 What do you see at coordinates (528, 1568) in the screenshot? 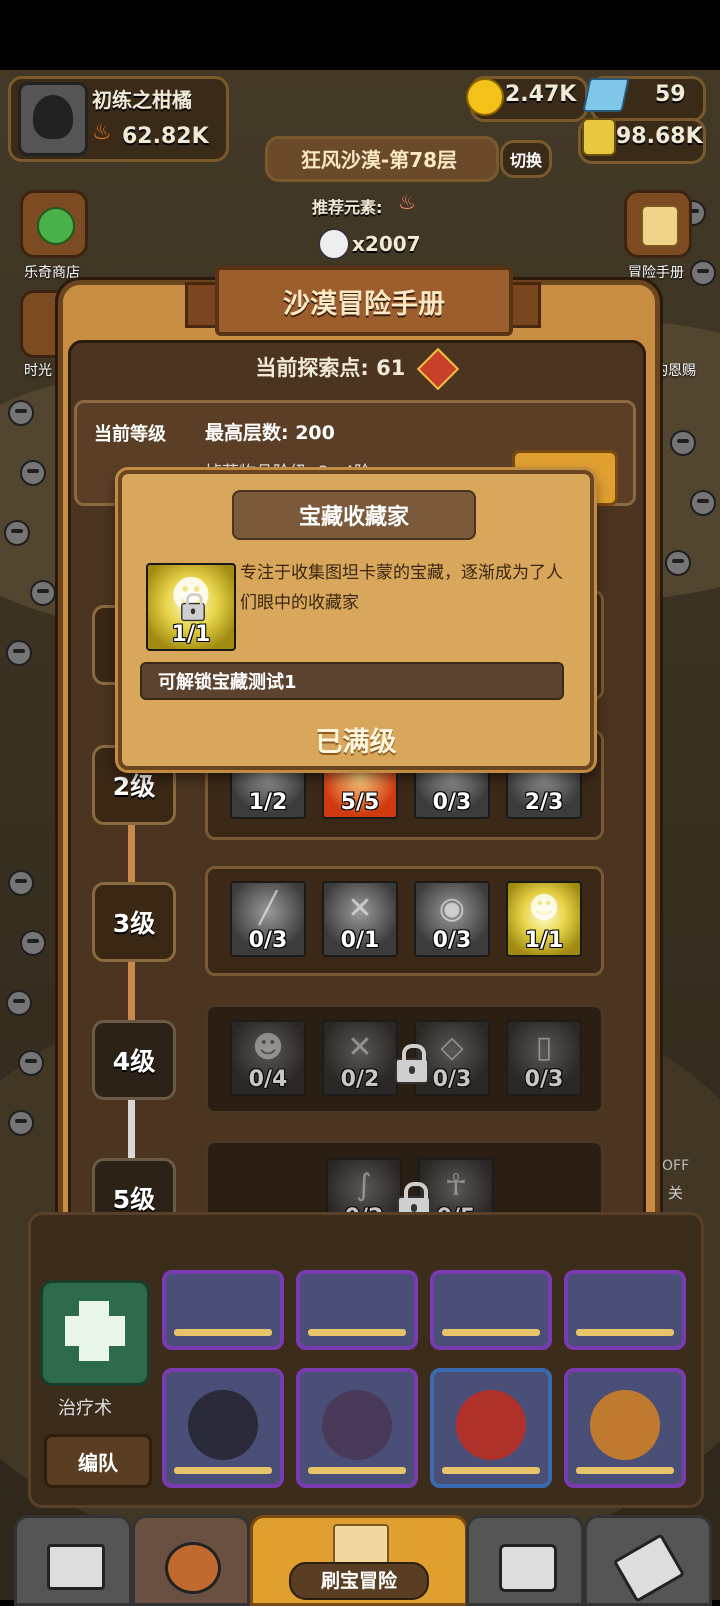
I see `chest-icon` at bounding box center [528, 1568].